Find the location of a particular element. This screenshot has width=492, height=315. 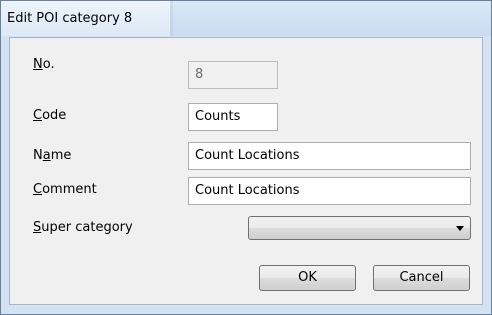

name-field: Count Locations is located at coordinates (329, 156).